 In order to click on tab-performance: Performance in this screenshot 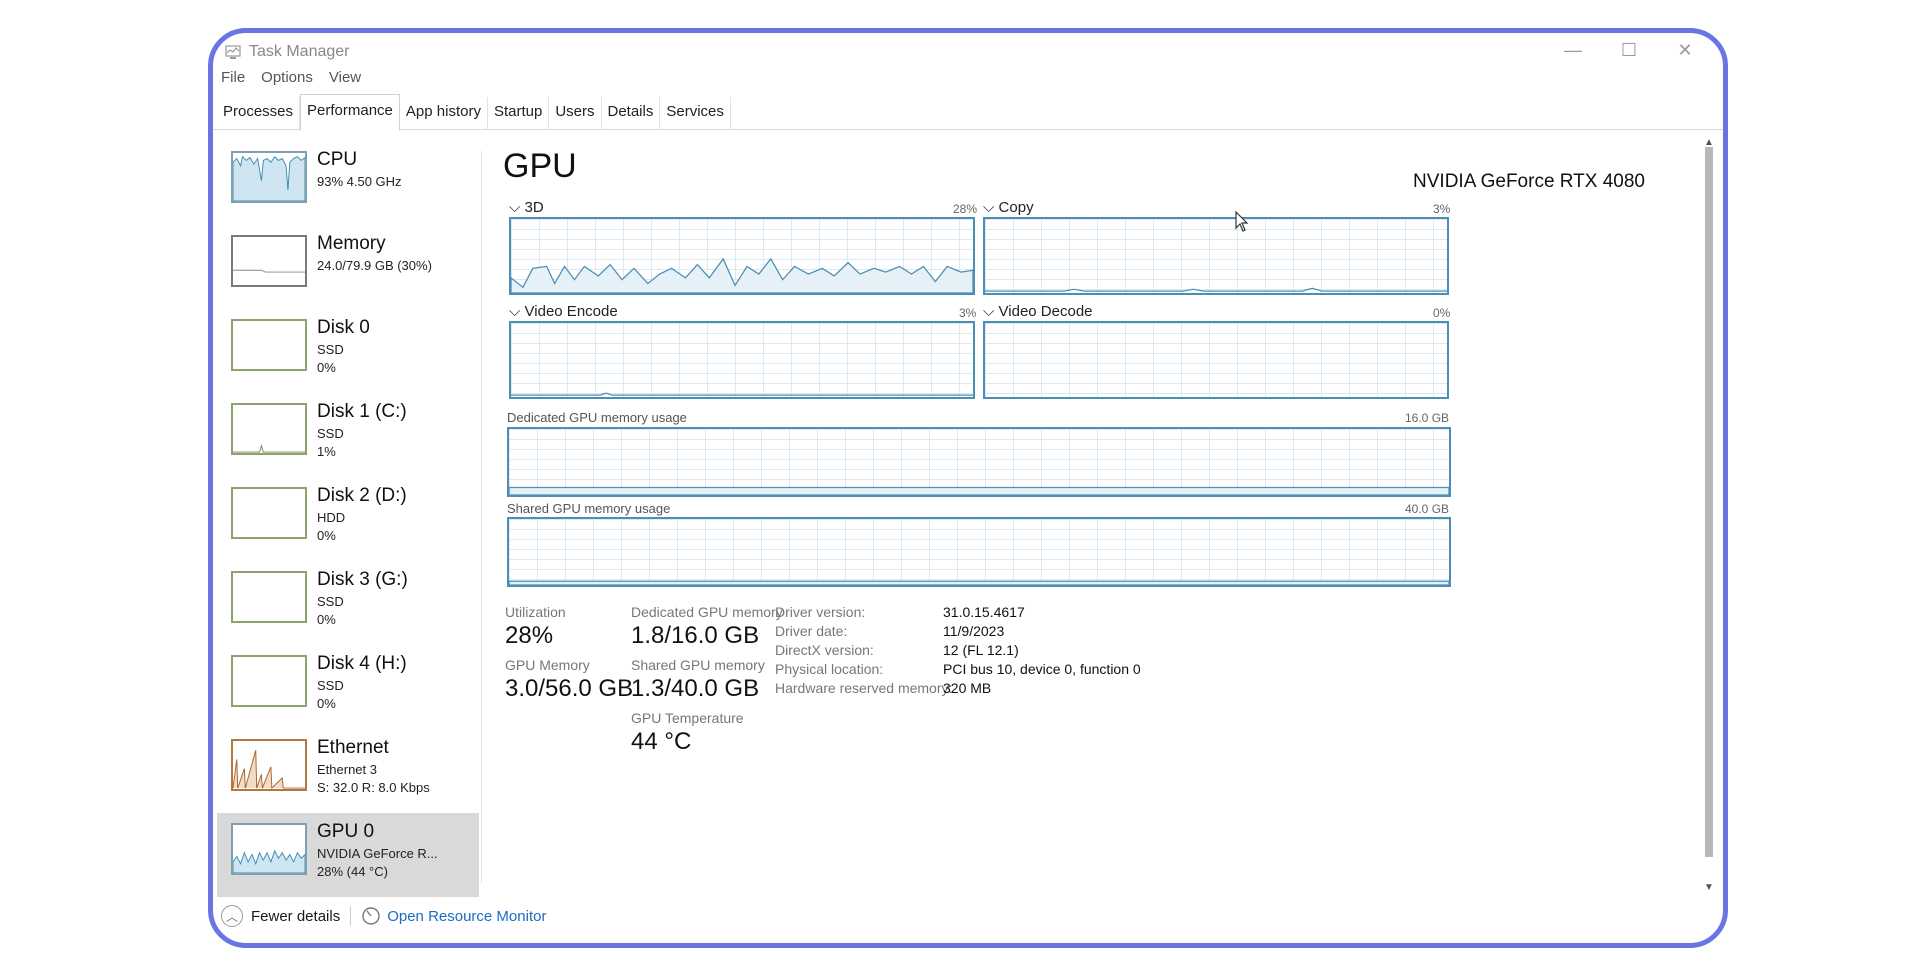, I will do `click(350, 112)`.